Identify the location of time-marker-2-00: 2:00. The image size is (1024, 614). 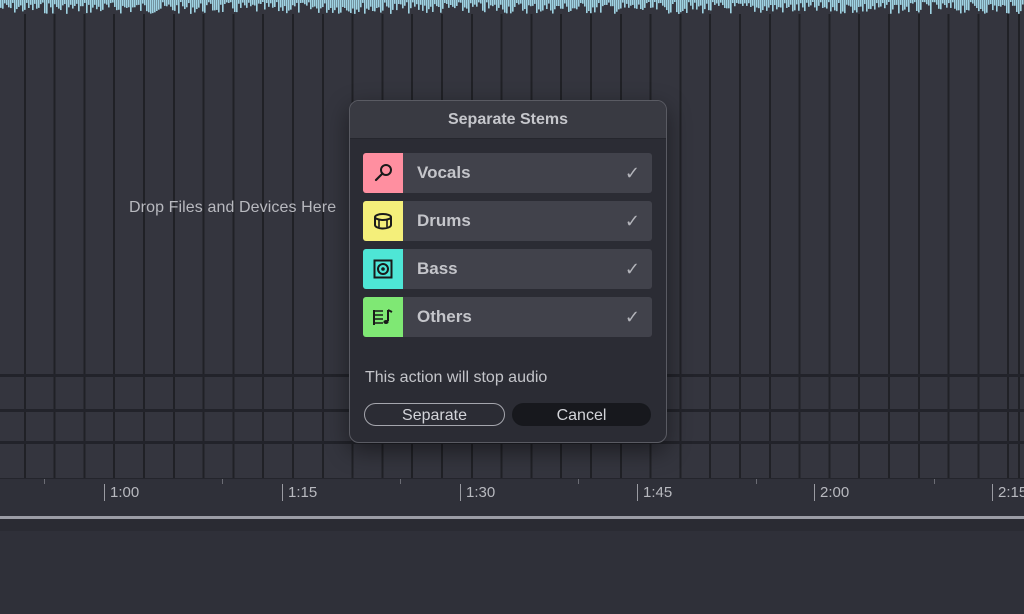
(831, 492).